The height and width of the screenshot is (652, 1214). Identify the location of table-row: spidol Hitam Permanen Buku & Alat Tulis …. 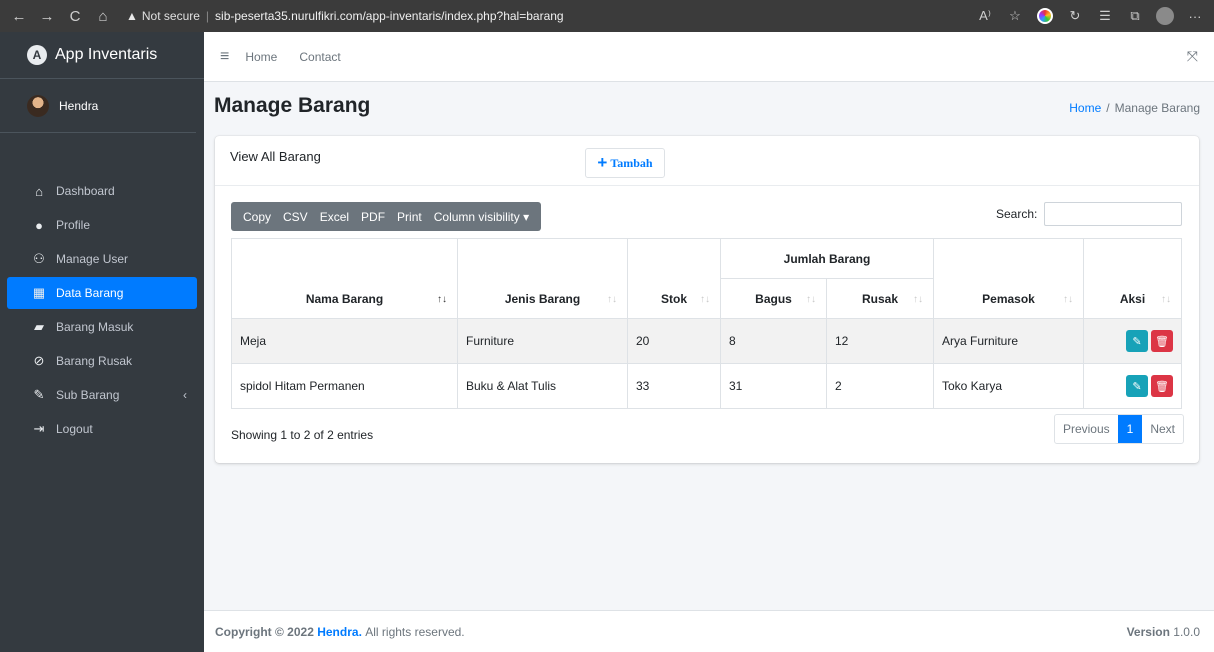
(706, 386).